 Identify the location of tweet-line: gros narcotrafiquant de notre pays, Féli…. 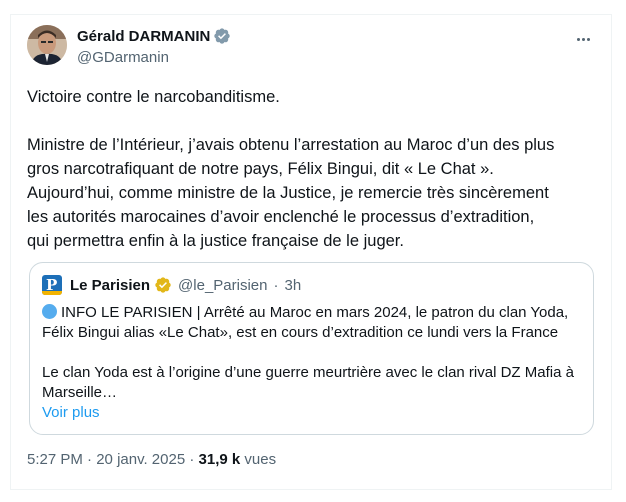
(260, 169).